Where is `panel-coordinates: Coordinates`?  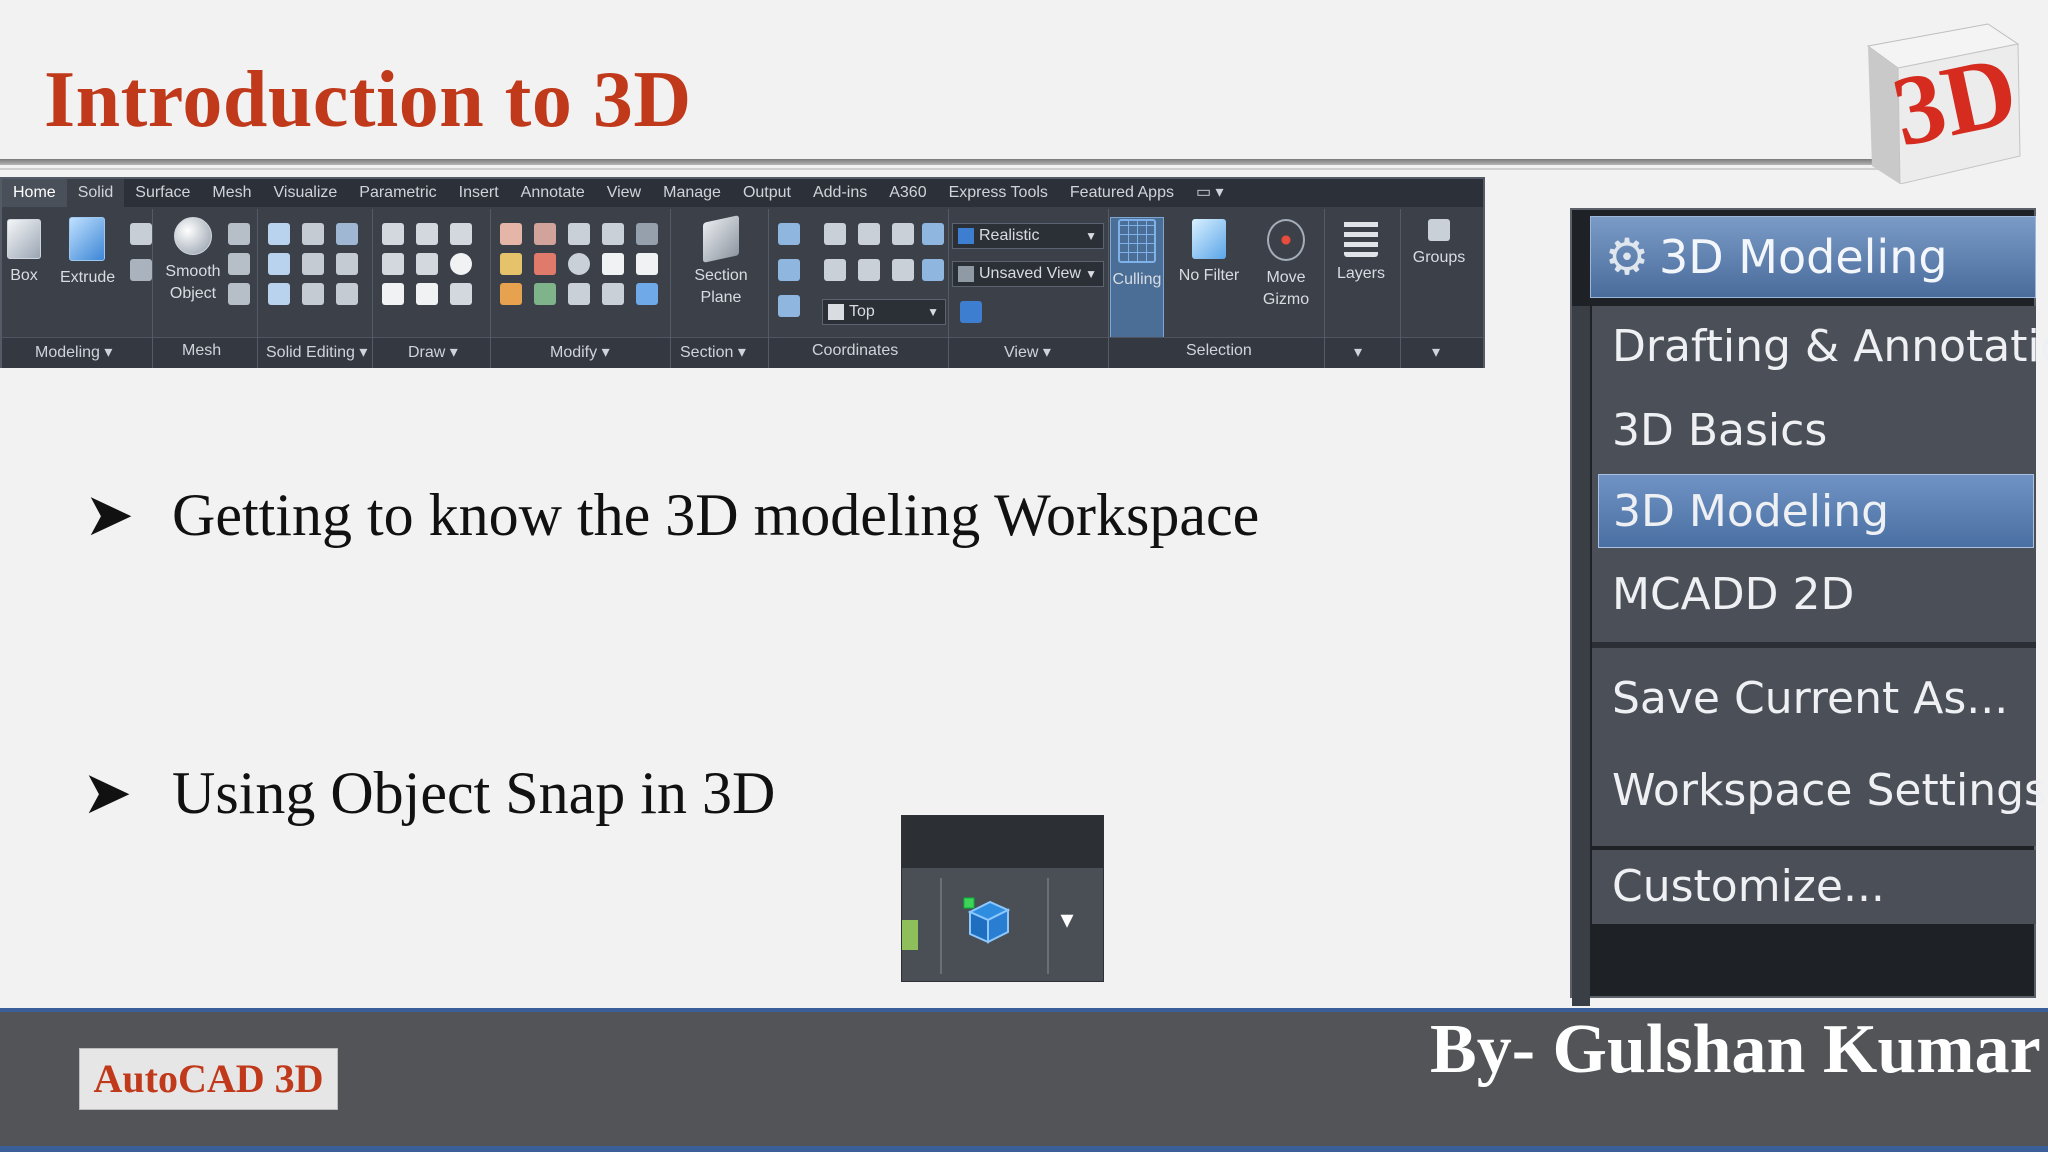
panel-coordinates: Coordinates is located at coordinates (855, 351).